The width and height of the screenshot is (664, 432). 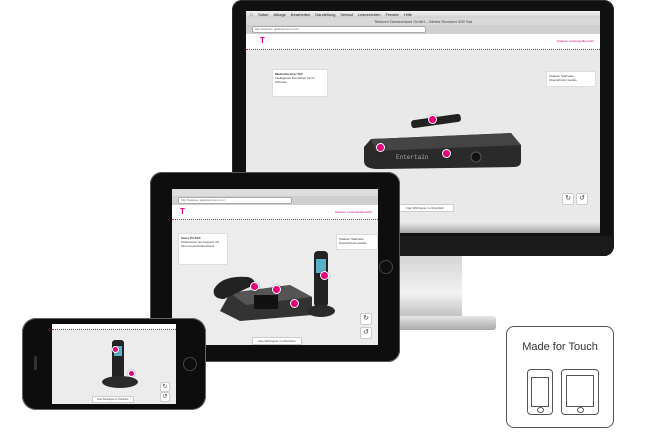 What do you see at coordinates (392, 14) in the screenshot?
I see `menu-item: Fenster` at bounding box center [392, 14].